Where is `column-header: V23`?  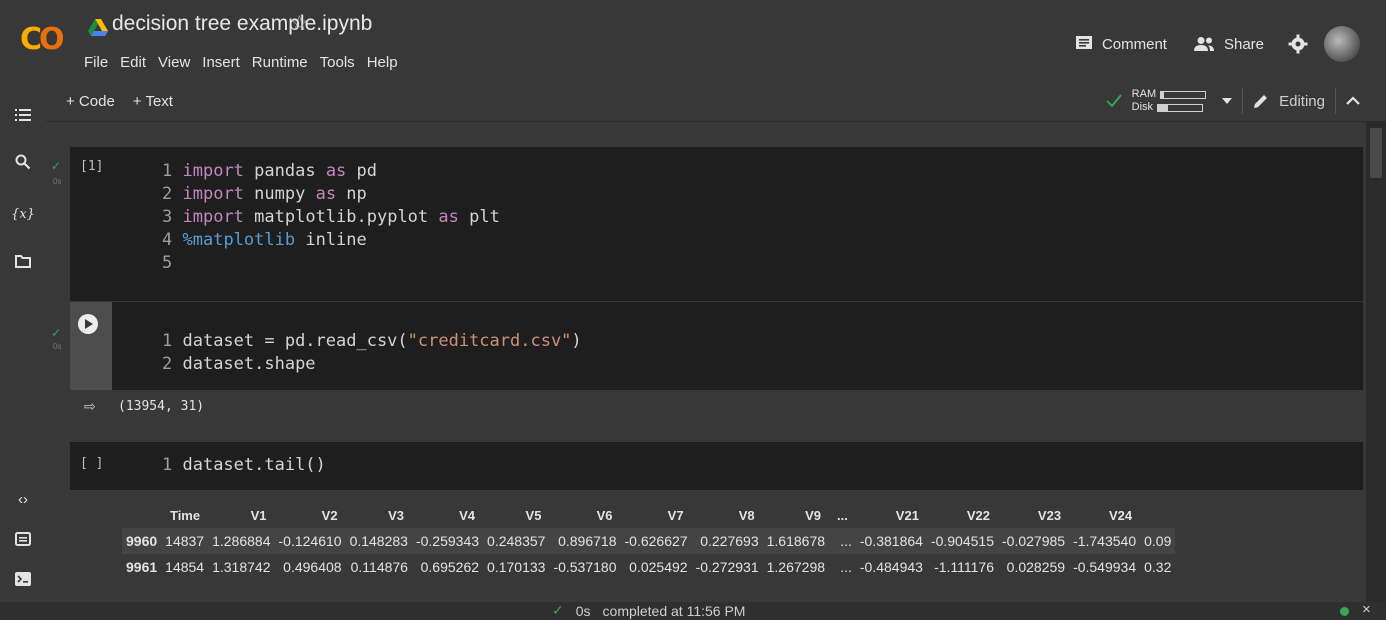
column-header: V23 is located at coordinates (1049, 515).